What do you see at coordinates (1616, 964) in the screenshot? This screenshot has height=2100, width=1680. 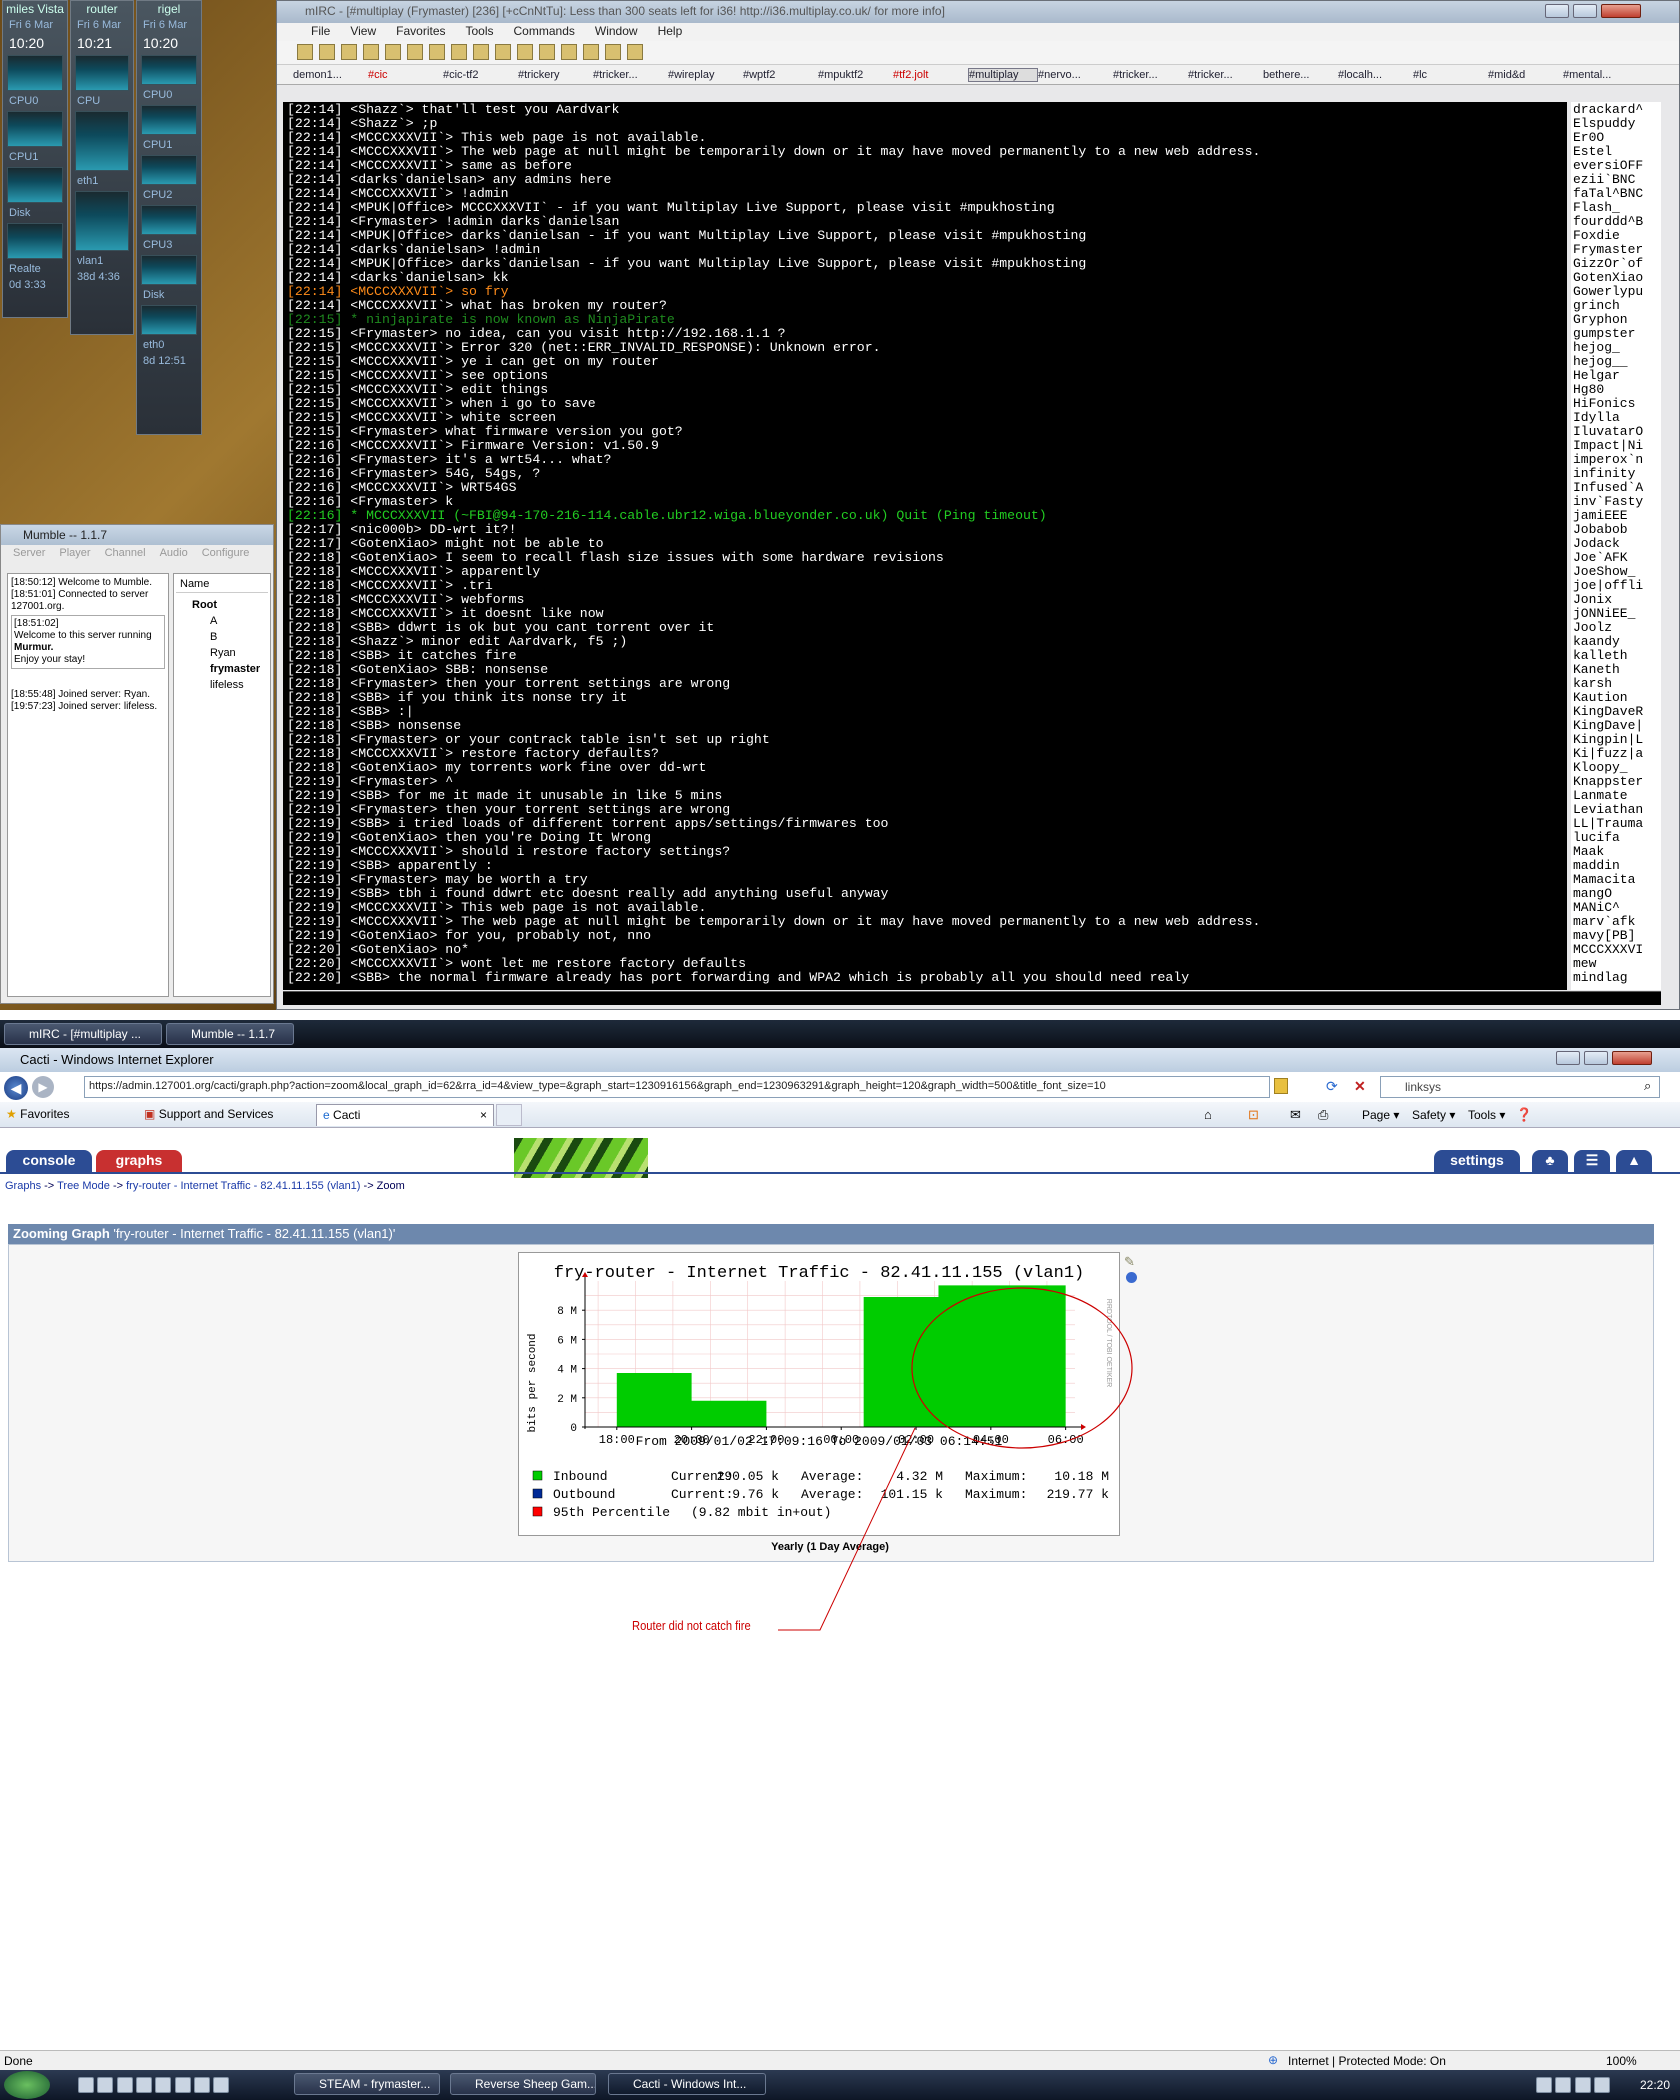 I see `nick-item: mew` at bounding box center [1616, 964].